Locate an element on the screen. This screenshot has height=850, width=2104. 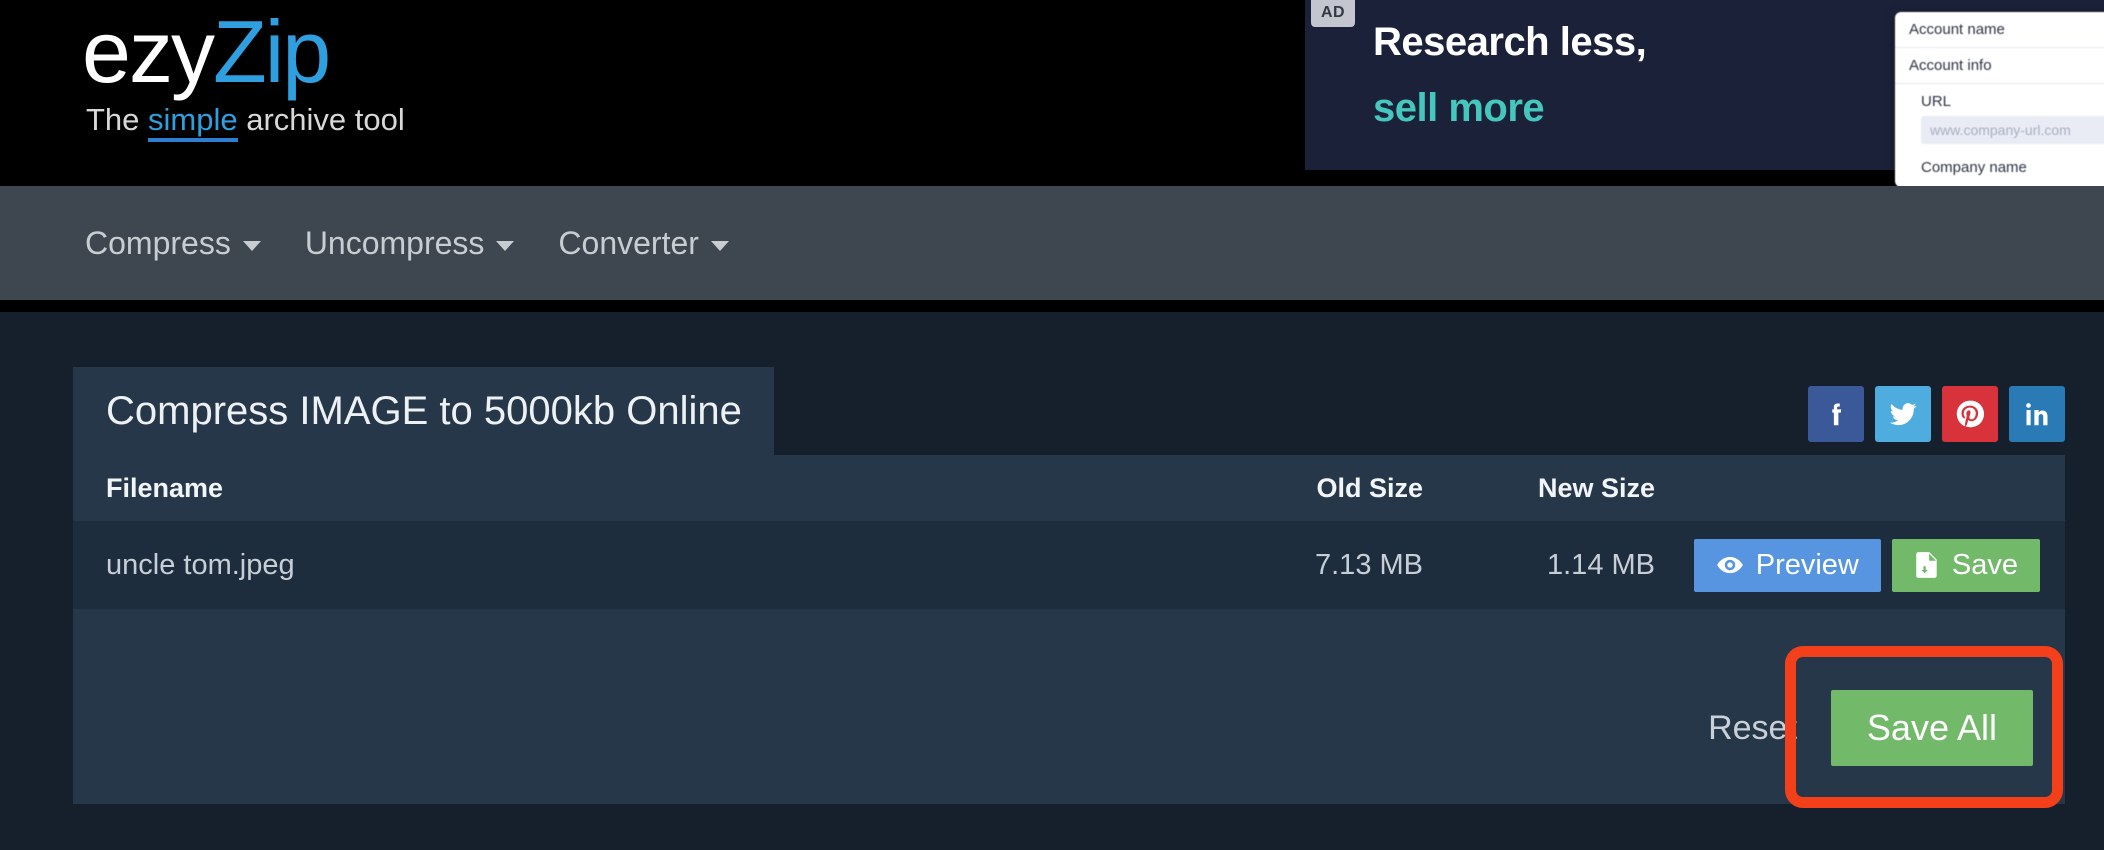
logo-tagline: The simple archive tool is located at coordinates (245, 122).